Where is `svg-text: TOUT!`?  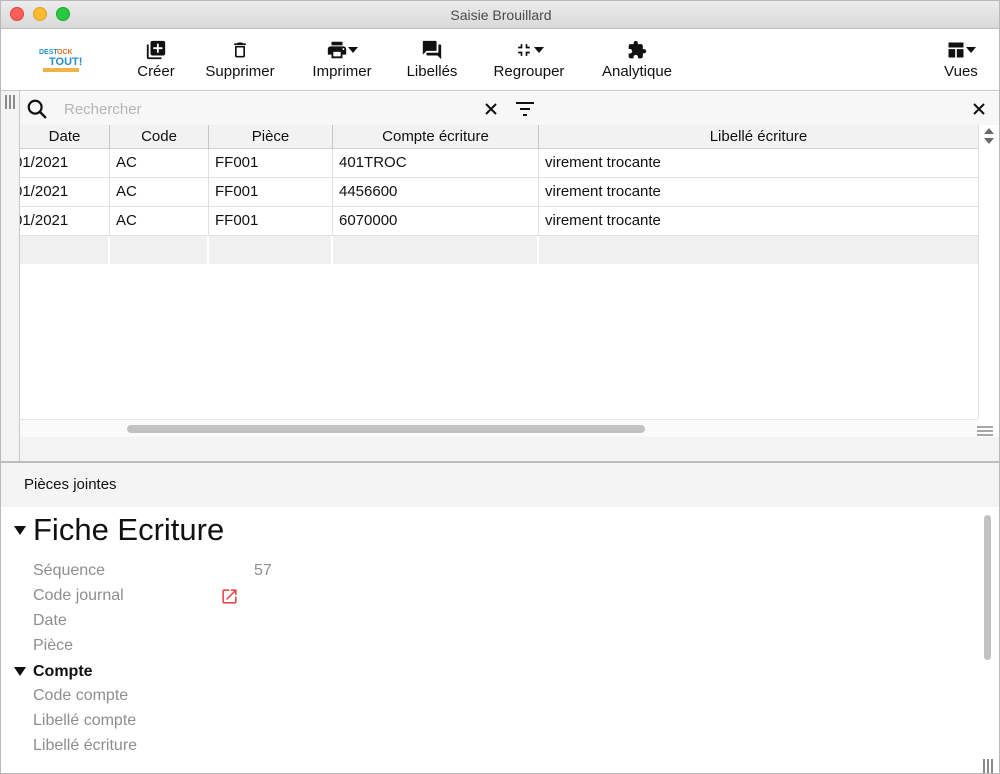
svg-text: TOUT! is located at coordinates (65, 62).